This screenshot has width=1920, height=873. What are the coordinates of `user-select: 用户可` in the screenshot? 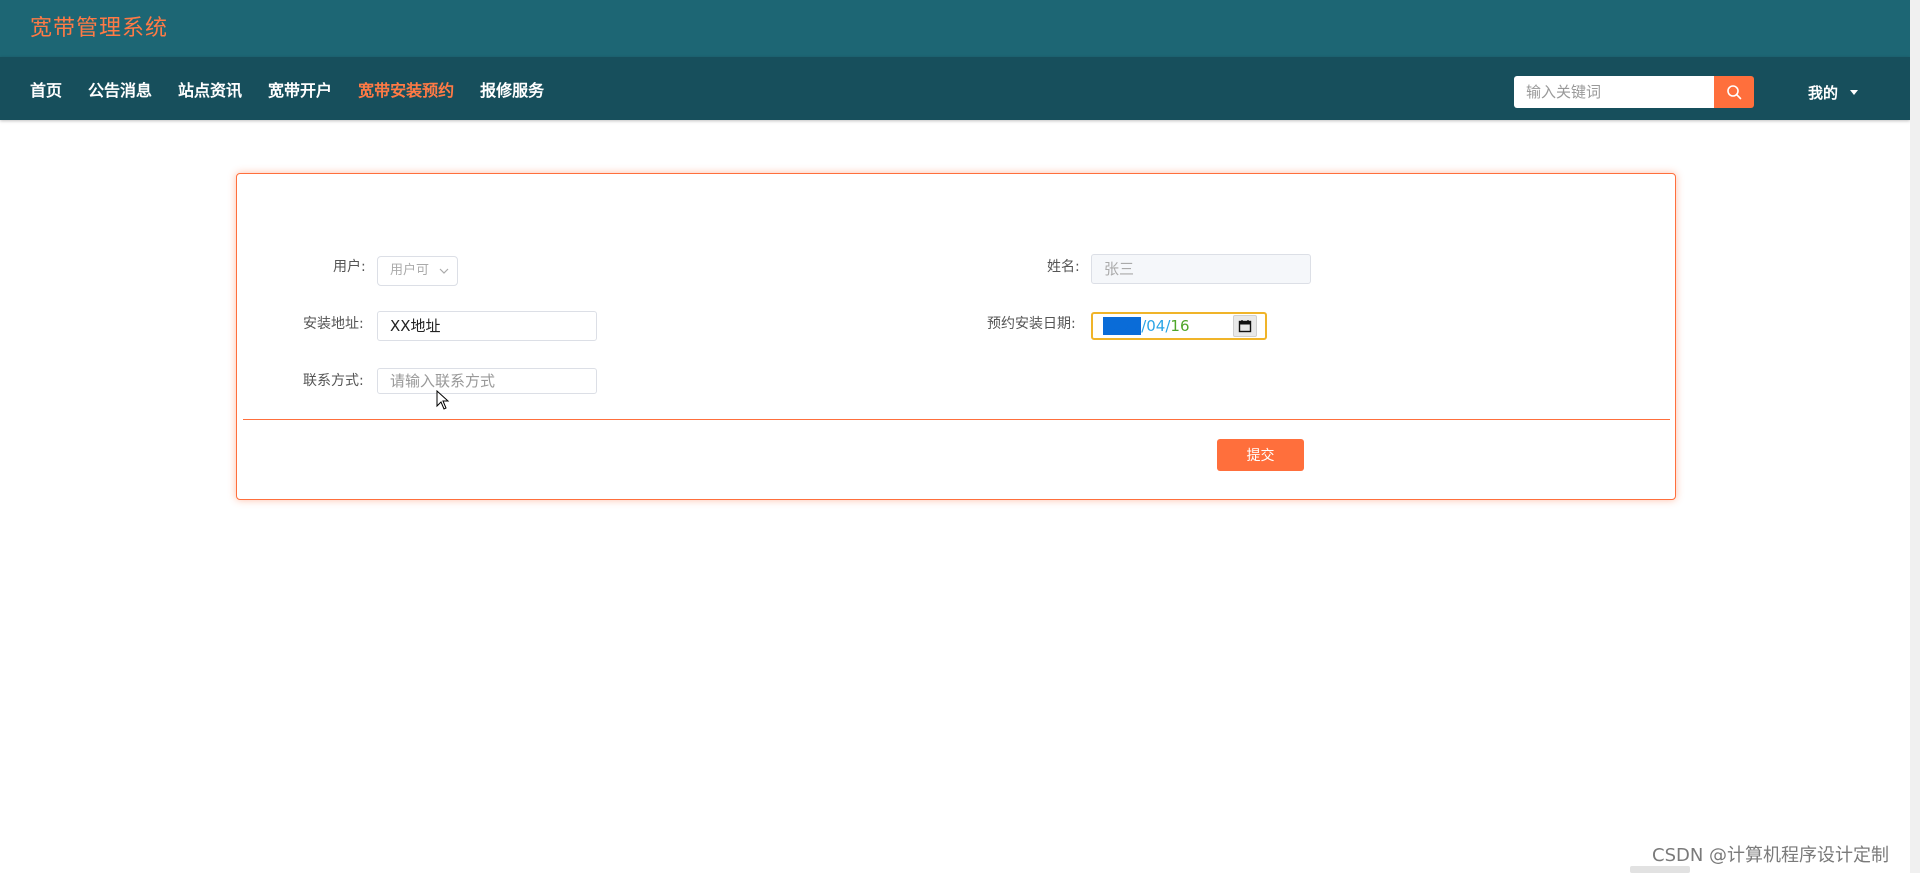 It's located at (417, 271).